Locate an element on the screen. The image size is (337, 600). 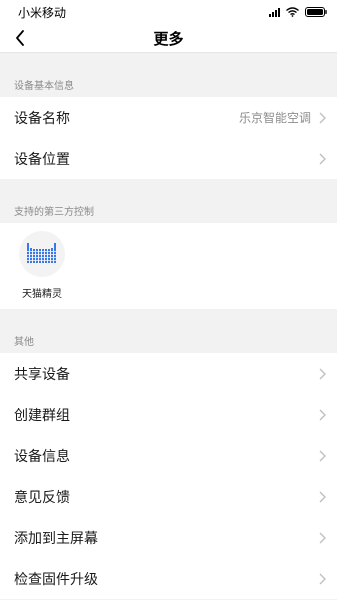
device-info-group: 设备名称 乐京智能空调 设备位置 is located at coordinates (168, 138).